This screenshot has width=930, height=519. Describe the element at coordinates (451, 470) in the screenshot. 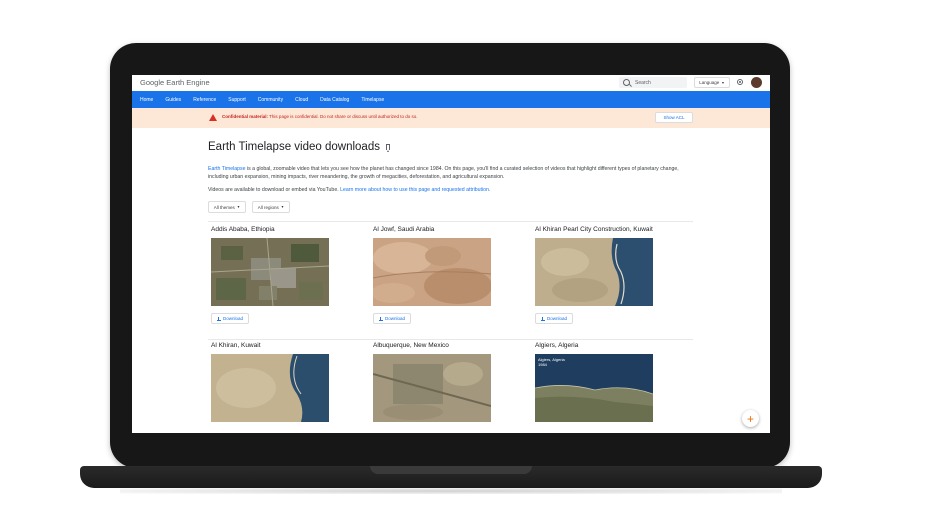

I see `laptop-notch` at that location.